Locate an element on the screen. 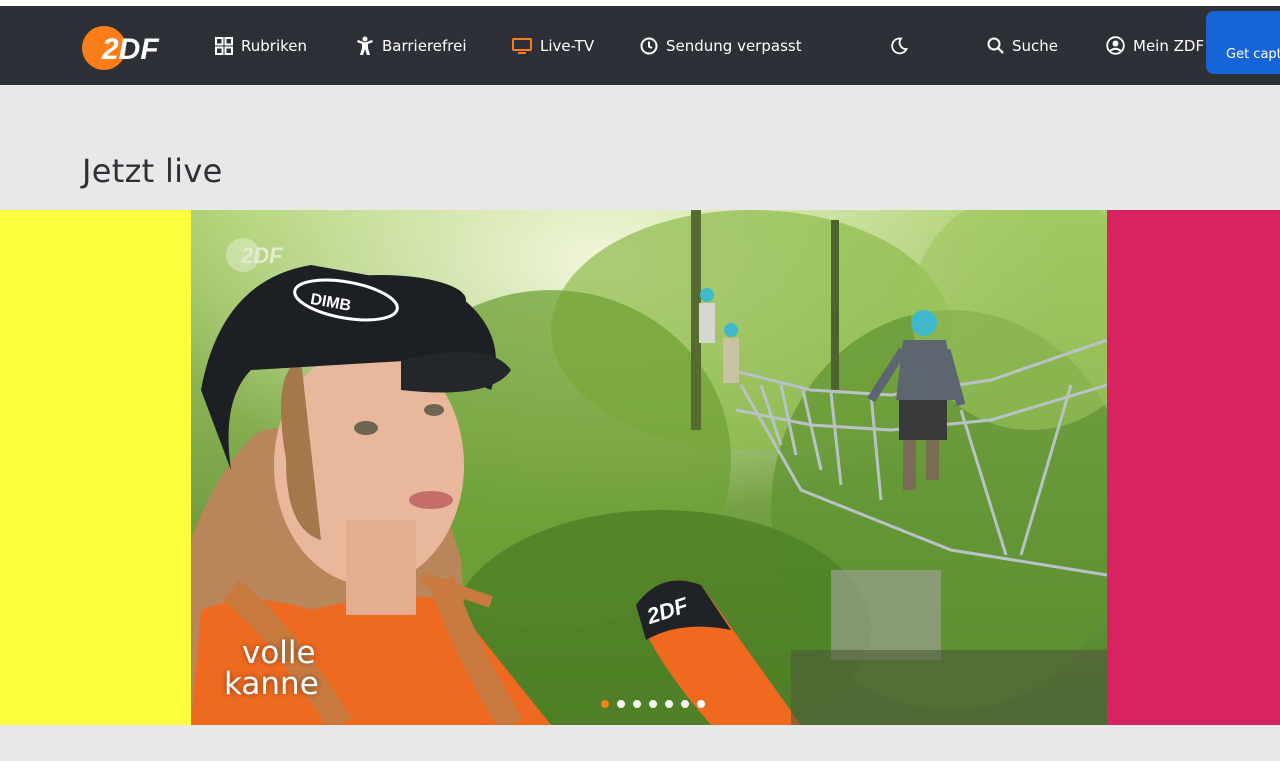 This screenshot has height=761, width=1280. search-label: Suche is located at coordinates (1035, 45).